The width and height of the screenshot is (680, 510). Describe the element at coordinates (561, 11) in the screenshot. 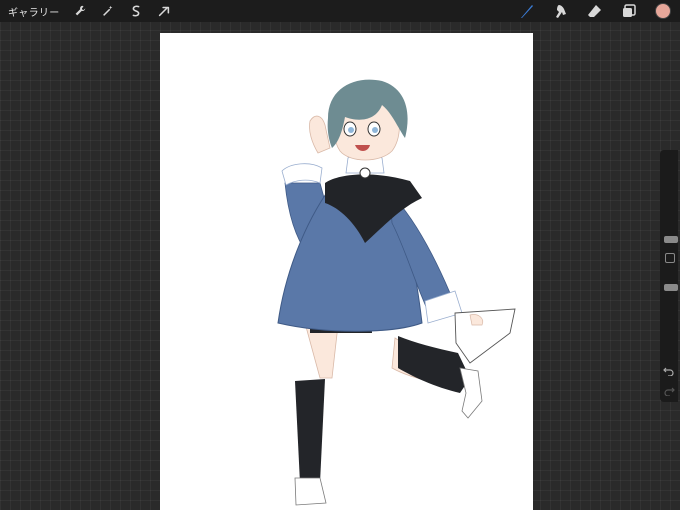

I see `smudge-icon` at that location.